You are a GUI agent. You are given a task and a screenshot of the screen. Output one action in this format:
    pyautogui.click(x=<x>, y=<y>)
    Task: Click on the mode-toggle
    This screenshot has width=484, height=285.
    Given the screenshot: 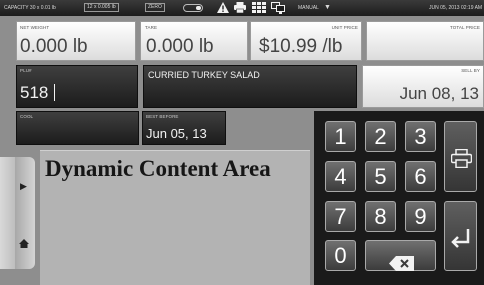 What is the action you would take?
    pyautogui.click(x=193, y=8)
    